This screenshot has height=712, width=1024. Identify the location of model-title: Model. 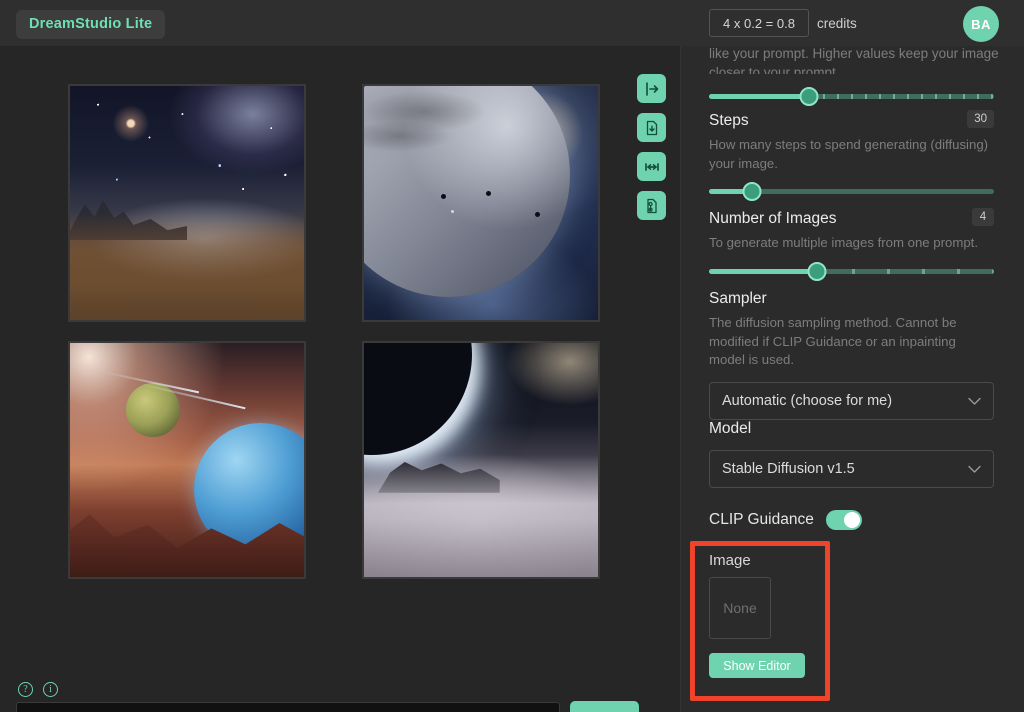
(730, 428).